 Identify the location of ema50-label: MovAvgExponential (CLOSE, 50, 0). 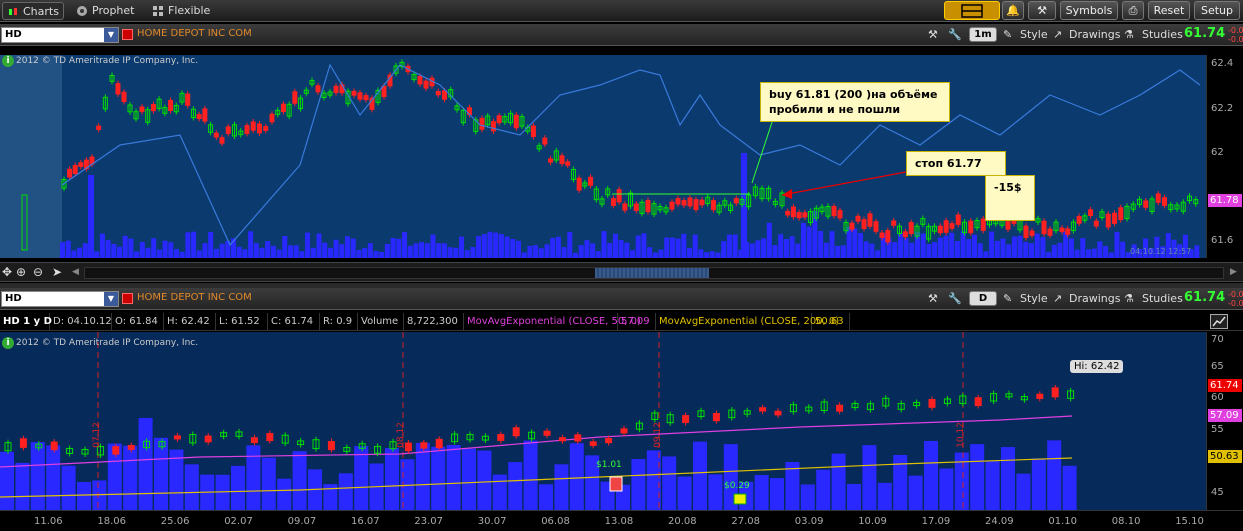
(552, 321).